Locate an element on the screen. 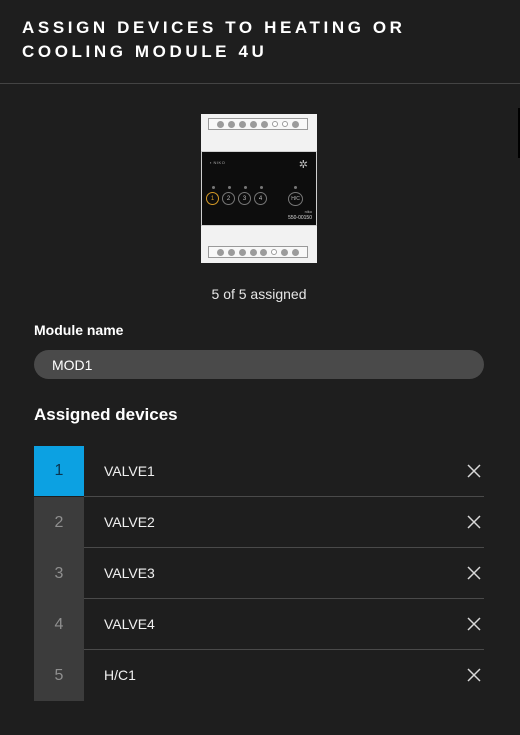 The height and width of the screenshot is (735, 520). assigned-devices-heading: Assigned devices is located at coordinates (106, 414).